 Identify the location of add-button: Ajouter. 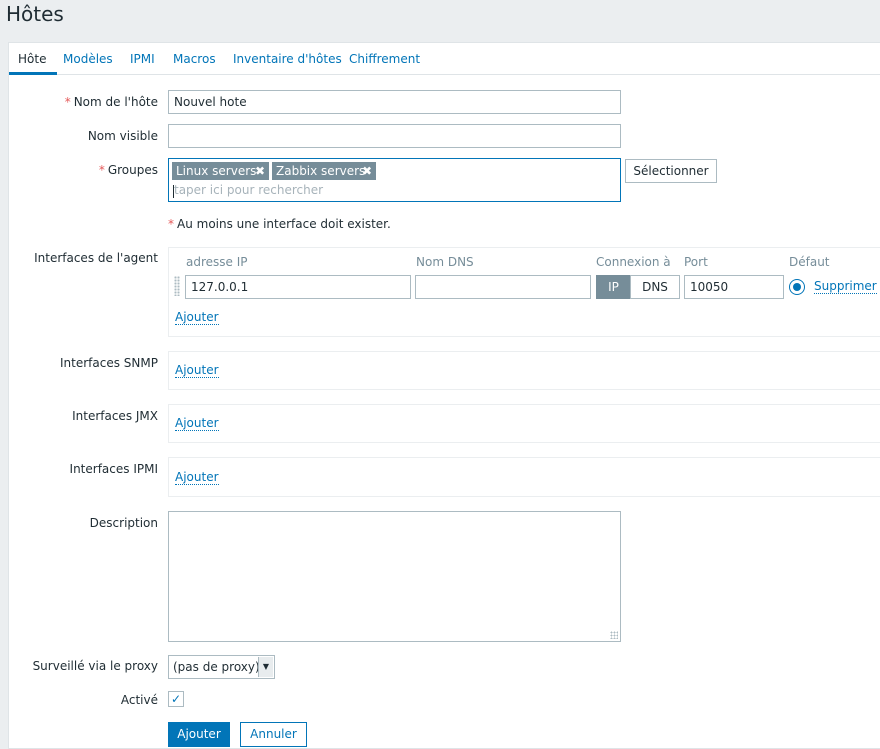
(199, 734).